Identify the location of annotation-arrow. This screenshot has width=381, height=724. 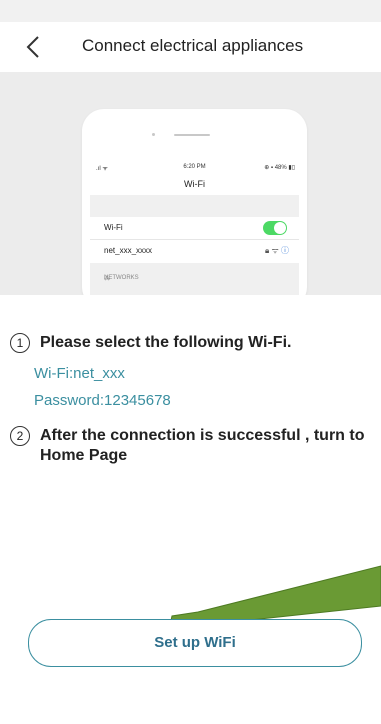
(272, 607).